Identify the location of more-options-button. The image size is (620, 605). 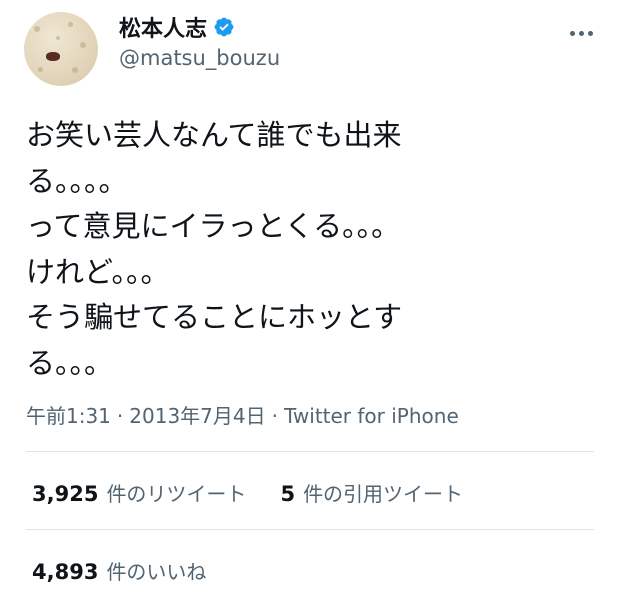
(581, 33).